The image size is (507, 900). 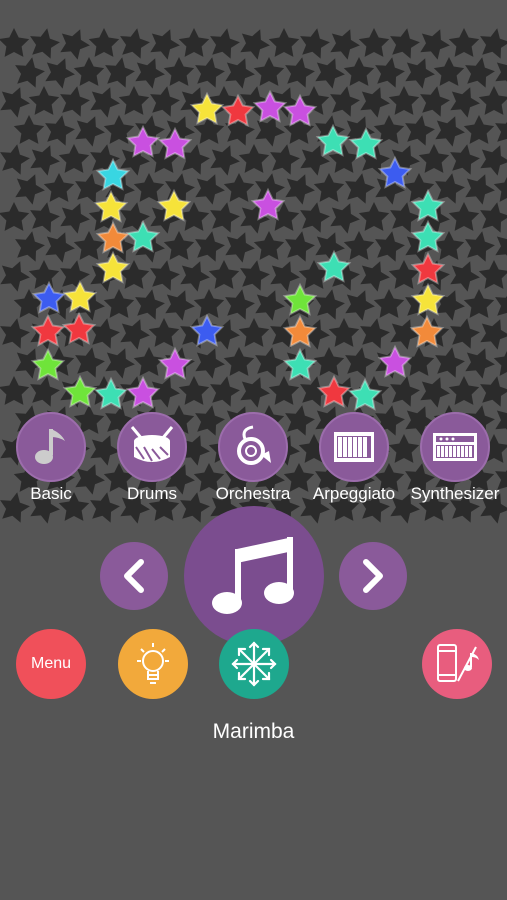 I want to click on category-basic: Basic, so click(x=51, y=462).